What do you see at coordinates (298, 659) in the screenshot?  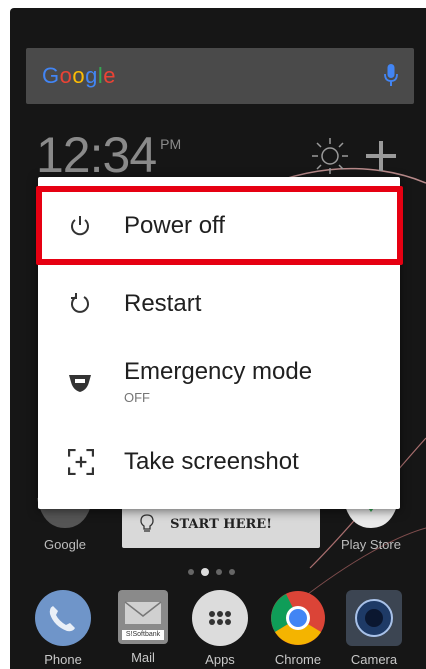 I see `dock-label-chrome: Chrome` at bounding box center [298, 659].